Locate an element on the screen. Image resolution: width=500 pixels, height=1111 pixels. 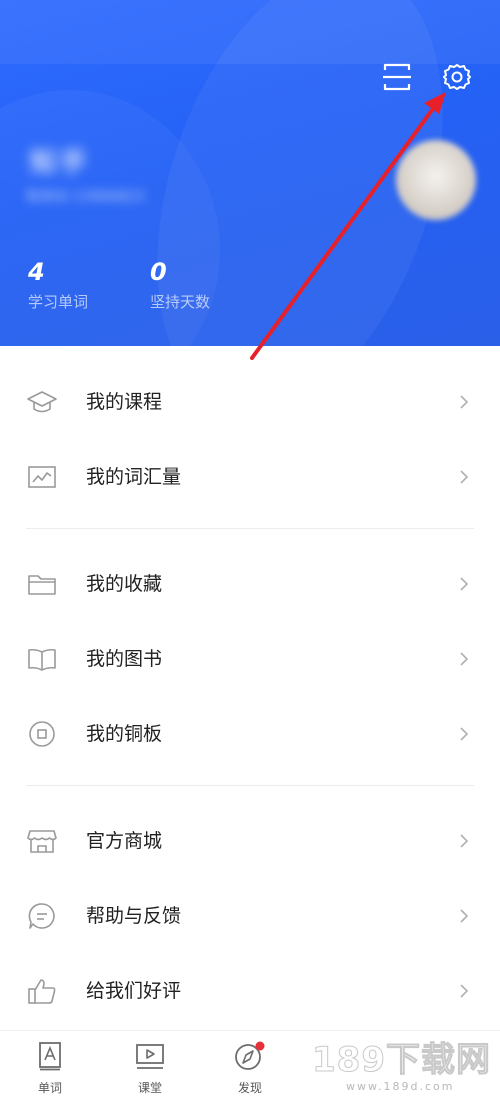
graduation-cap-icon is located at coordinates (42, 402).